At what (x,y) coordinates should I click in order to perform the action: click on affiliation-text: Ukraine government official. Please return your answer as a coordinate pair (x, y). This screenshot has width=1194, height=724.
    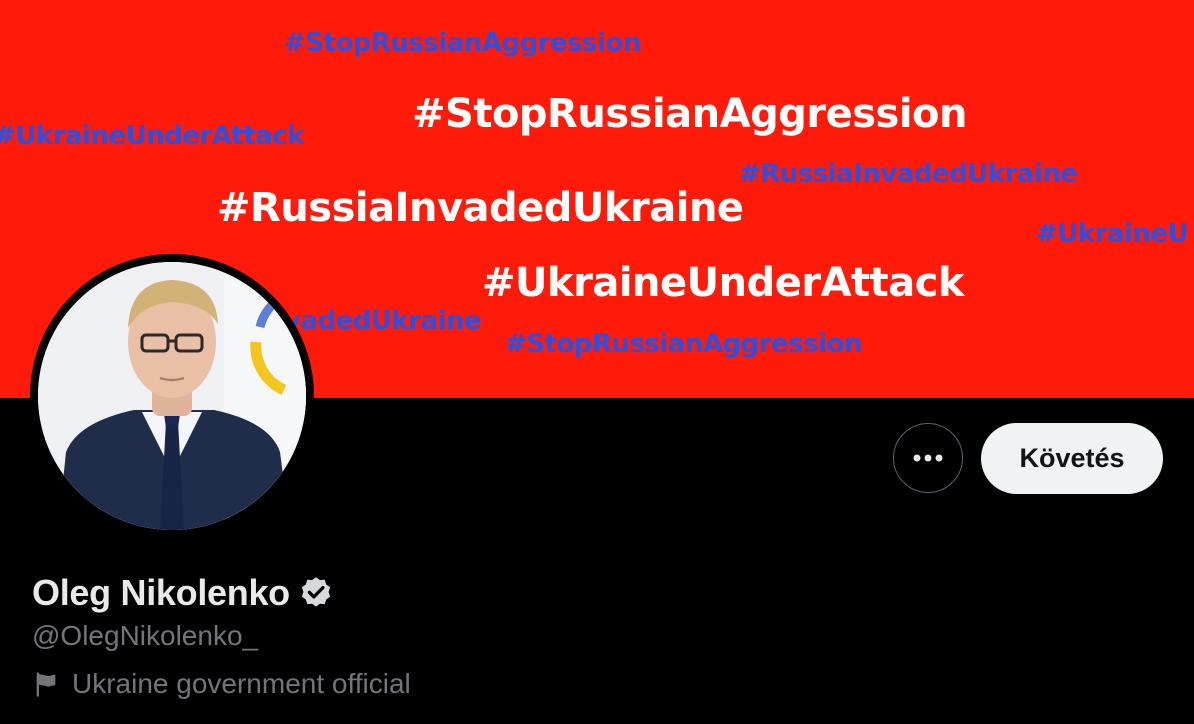
    Looking at the image, I should click on (241, 683).